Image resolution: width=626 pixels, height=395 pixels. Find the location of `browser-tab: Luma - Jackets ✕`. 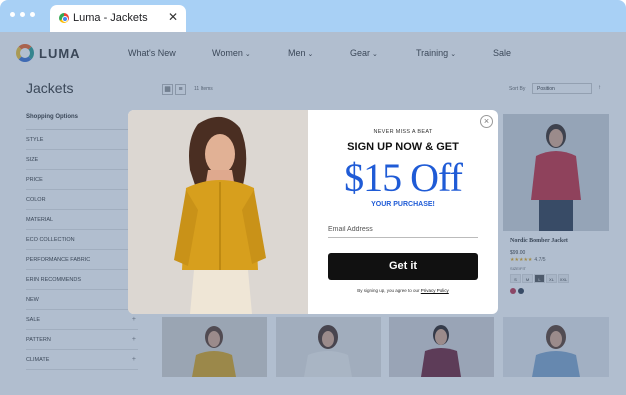

browser-tab: Luma - Jackets ✕ is located at coordinates (118, 18).